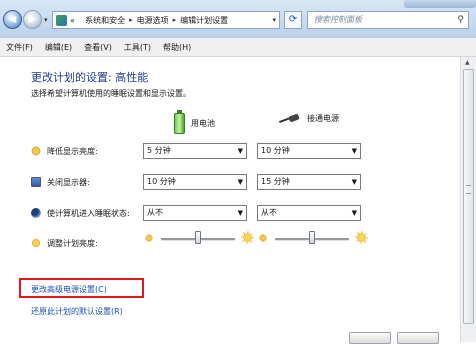  What do you see at coordinates (177, 47) in the screenshot?
I see `menu-help: 帮助(H)` at bounding box center [177, 47].